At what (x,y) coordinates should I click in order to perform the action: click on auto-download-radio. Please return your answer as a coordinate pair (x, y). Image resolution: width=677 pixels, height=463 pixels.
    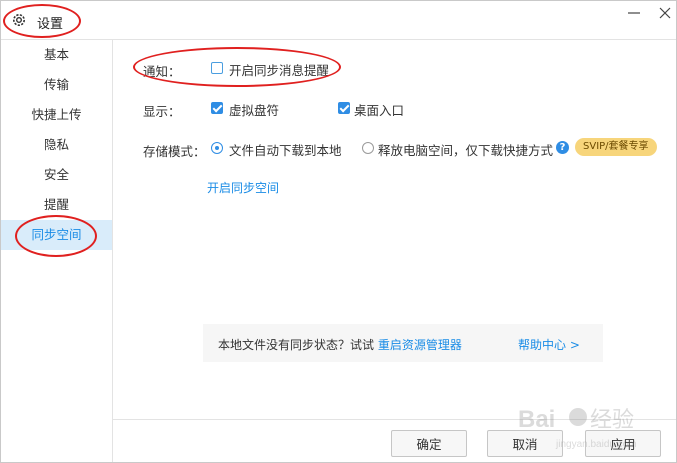
    Looking at the image, I should click on (217, 148).